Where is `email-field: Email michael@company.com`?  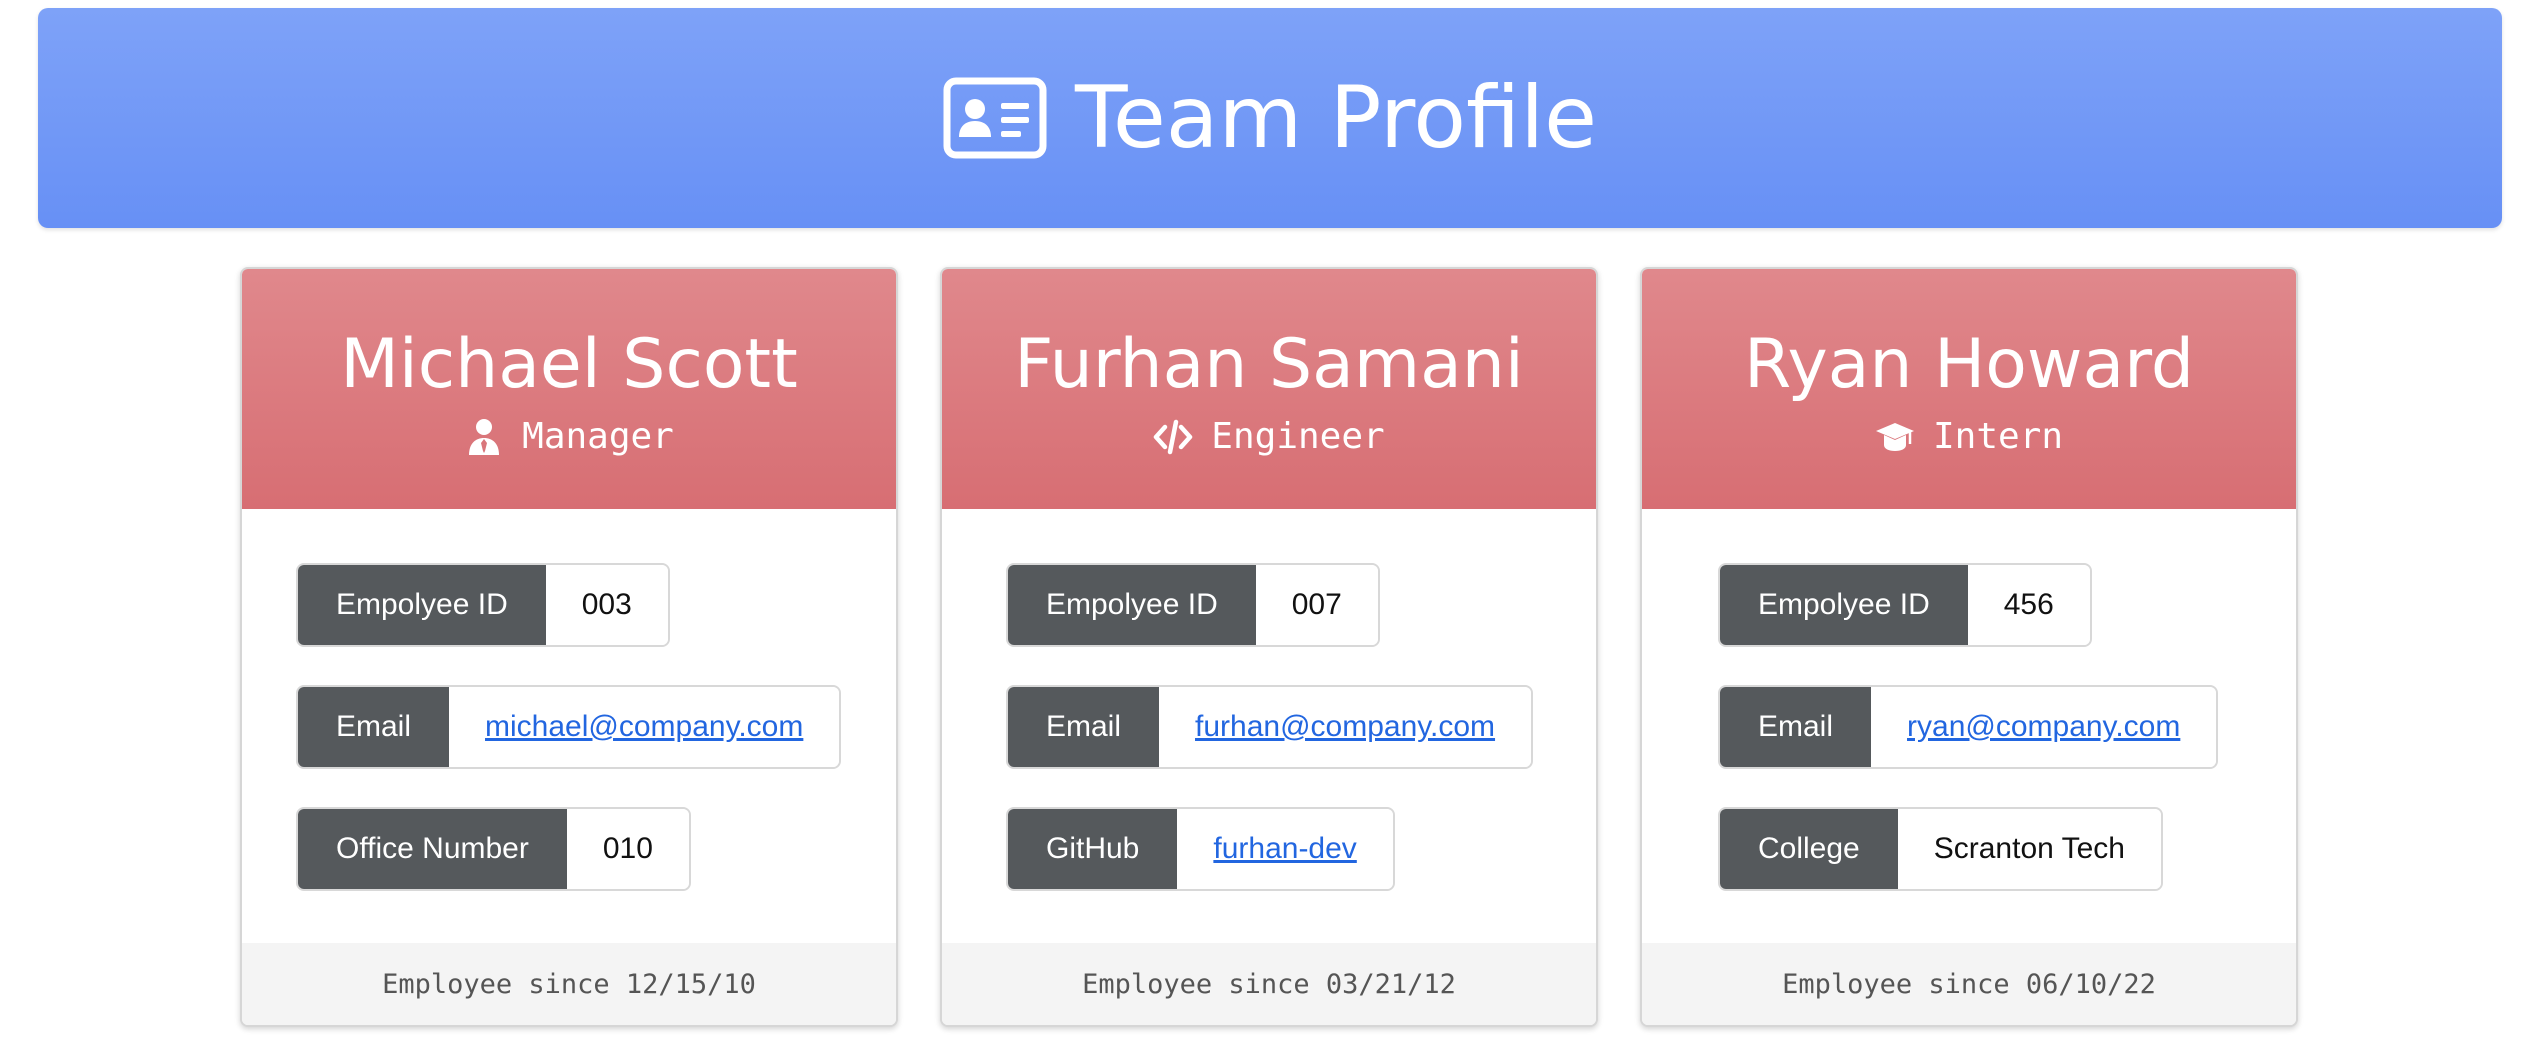
email-field: Email michael@company.com is located at coordinates (569, 727).